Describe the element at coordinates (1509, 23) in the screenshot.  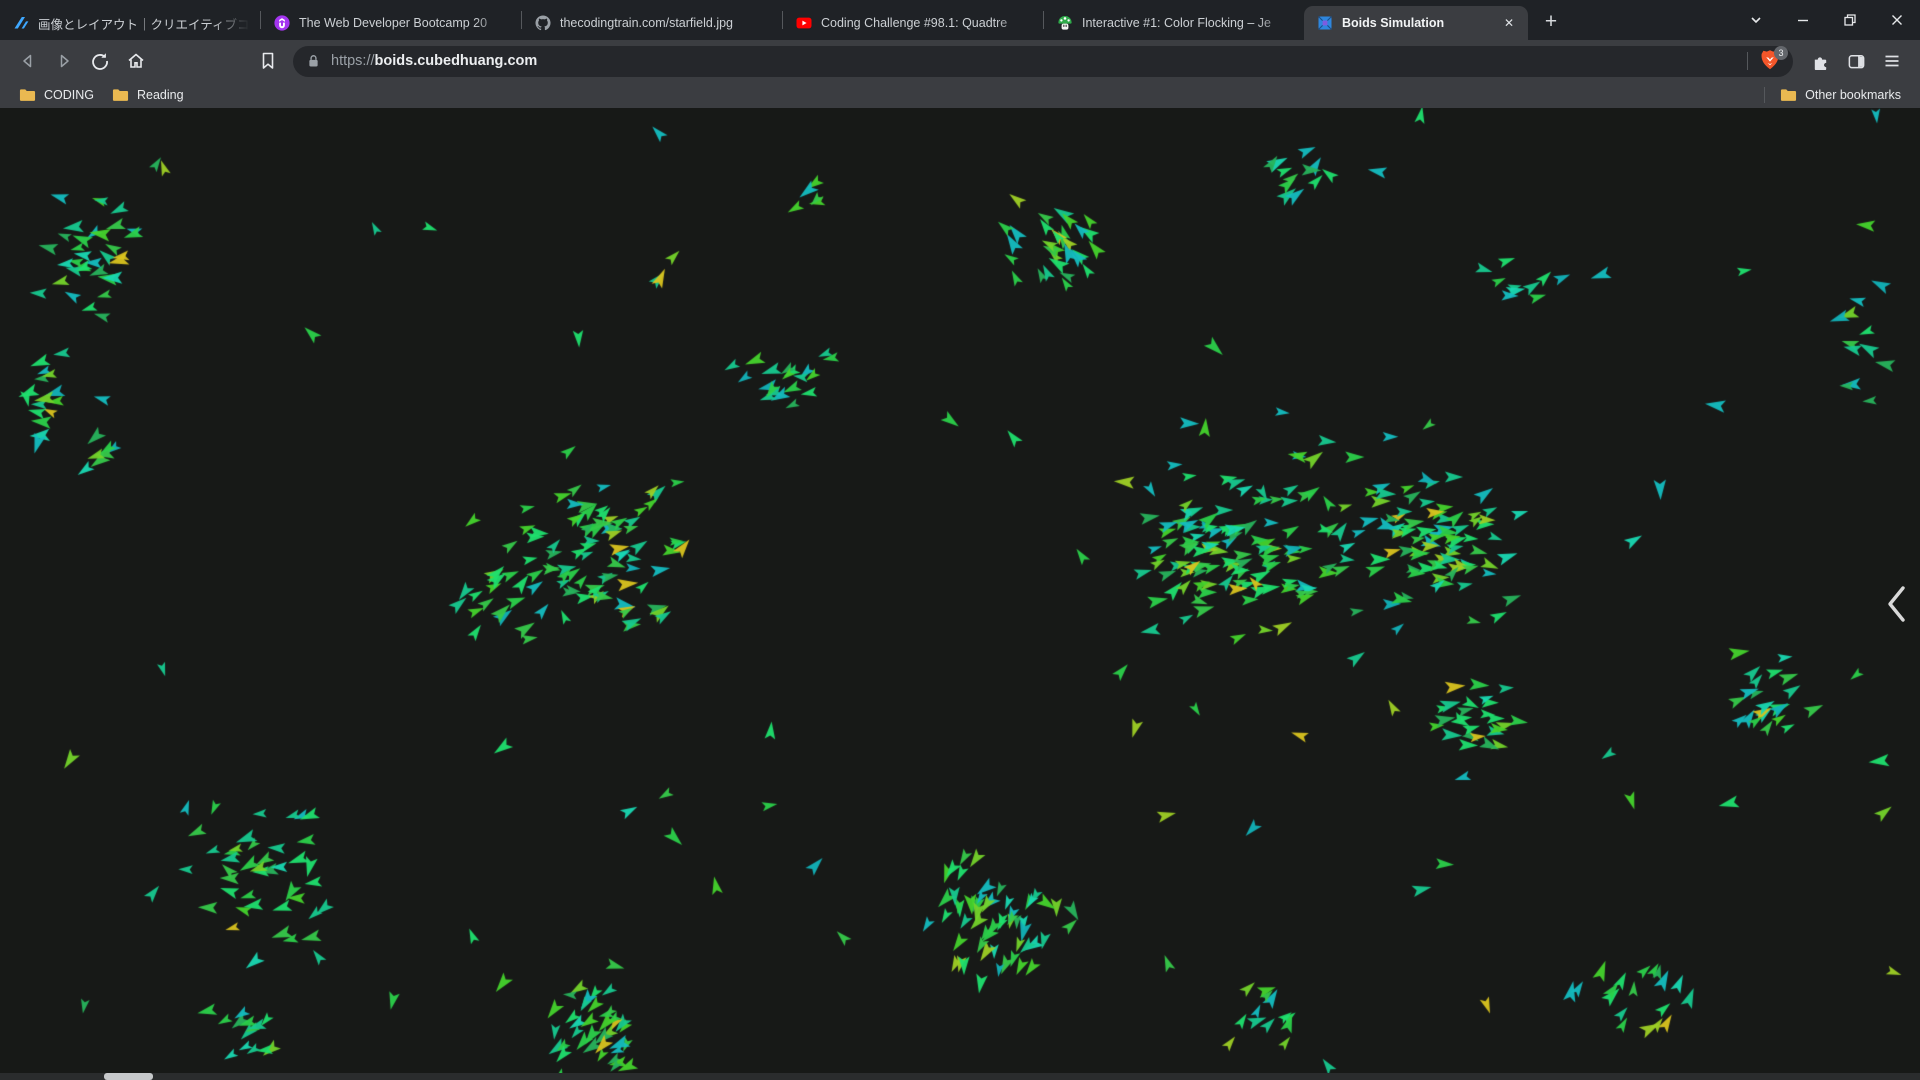
I see `tab-close-button: ✕` at that location.